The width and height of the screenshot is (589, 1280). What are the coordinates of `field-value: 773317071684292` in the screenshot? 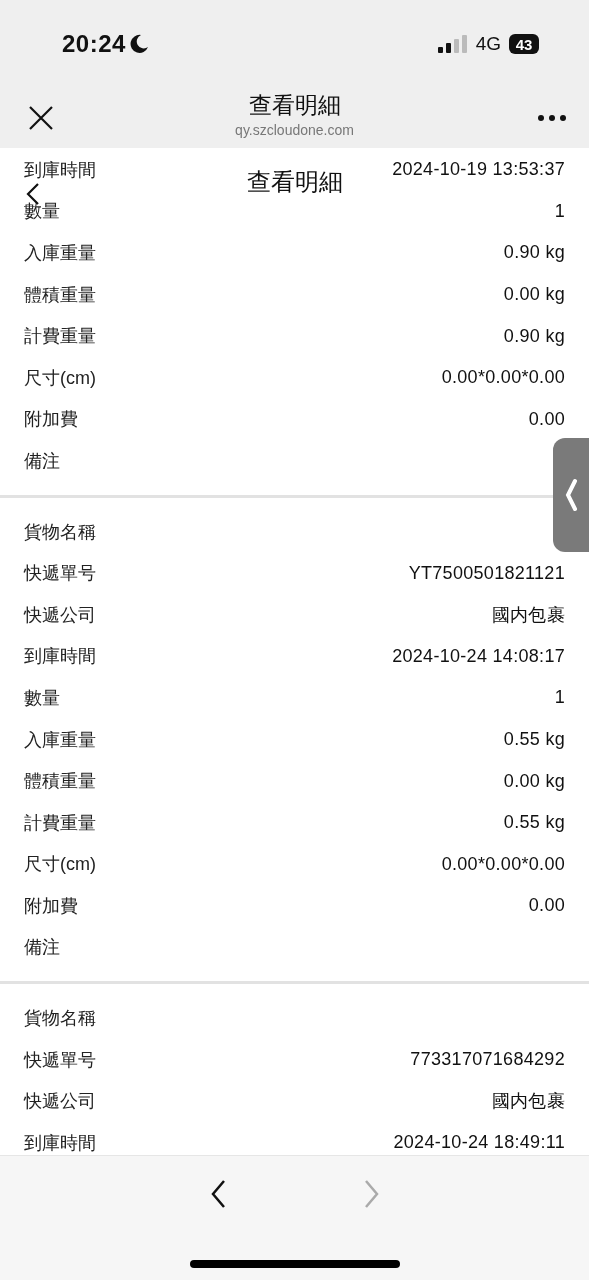 It's located at (487, 1060).